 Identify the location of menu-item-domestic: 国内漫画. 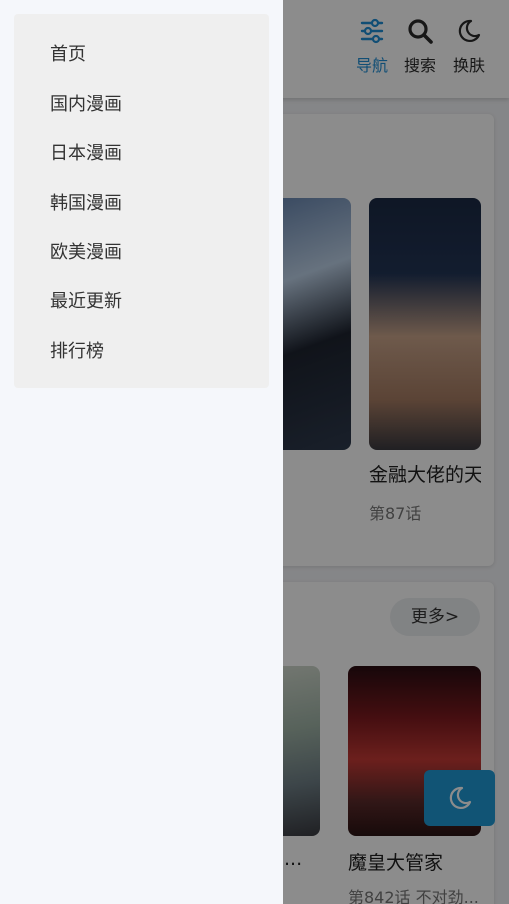
(86, 103).